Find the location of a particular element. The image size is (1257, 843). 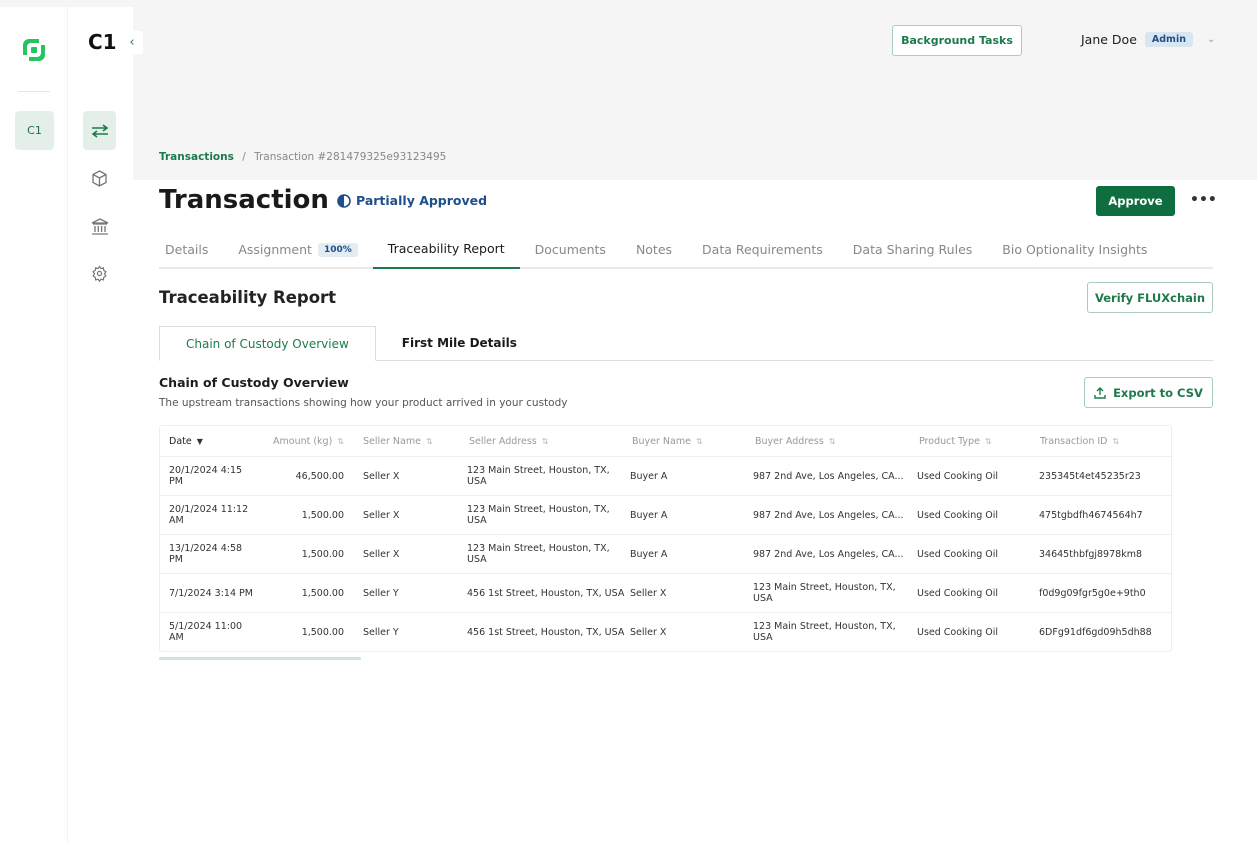

cell-transaction-id: 34645thbfgj8978km8 is located at coordinates (1090, 554).